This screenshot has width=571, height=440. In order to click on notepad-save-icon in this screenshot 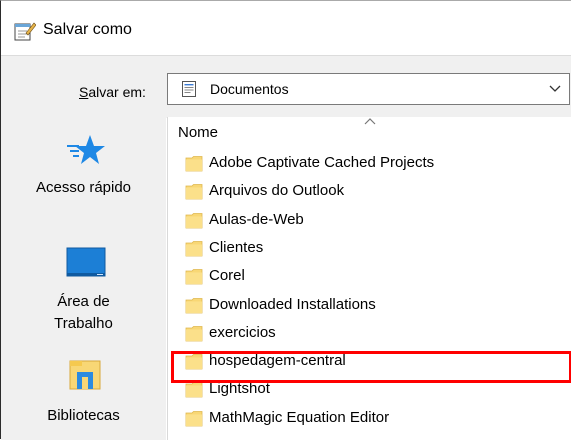, I will do `click(25, 31)`.